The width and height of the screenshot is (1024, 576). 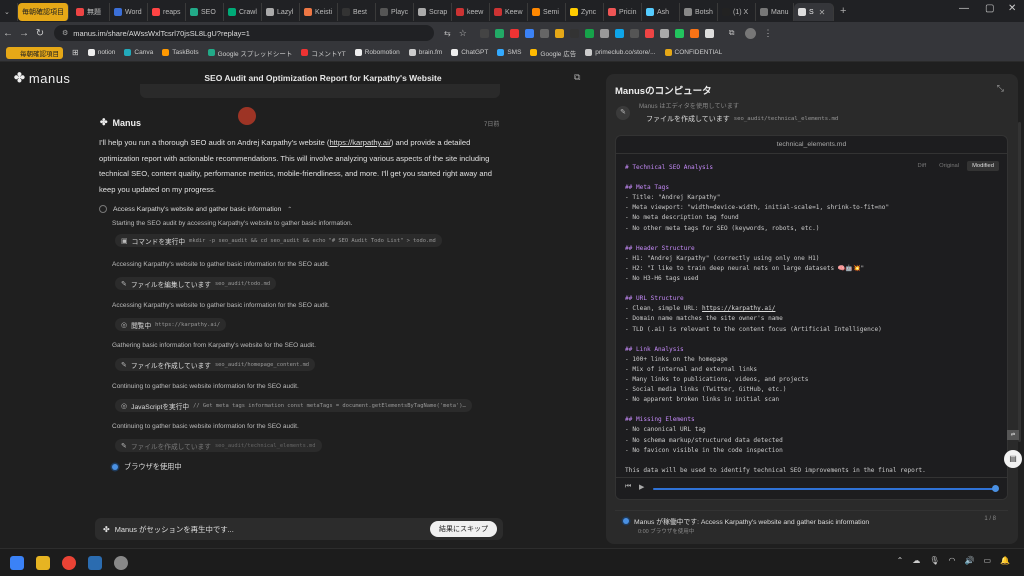 I want to click on bookmark-item: CONFIDENTIAL, so click(x=693, y=52).